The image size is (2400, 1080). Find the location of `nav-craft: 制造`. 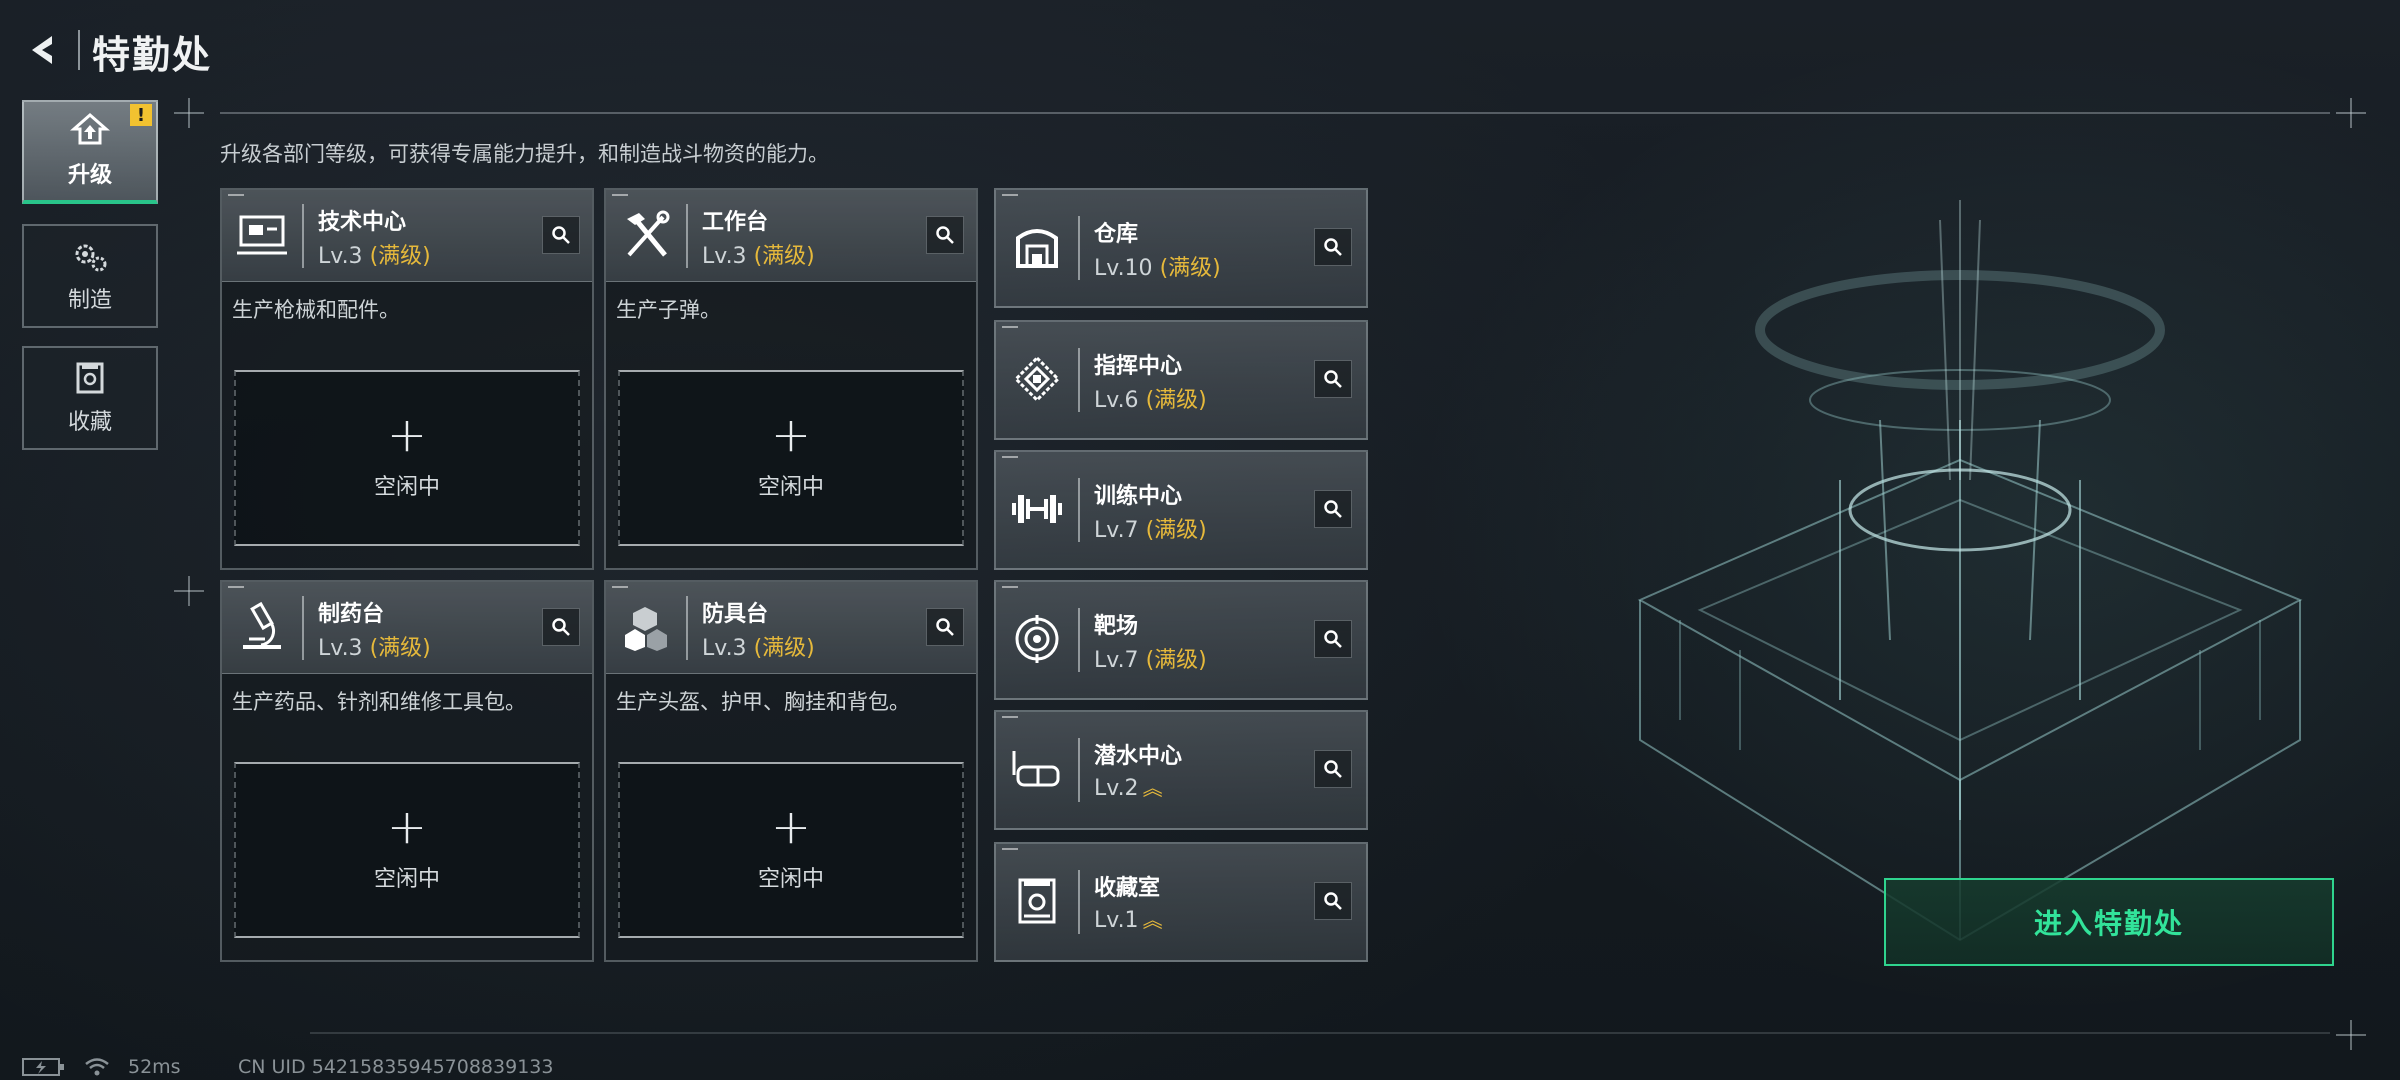

nav-craft: 制造 is located at coordinates (90, 276).